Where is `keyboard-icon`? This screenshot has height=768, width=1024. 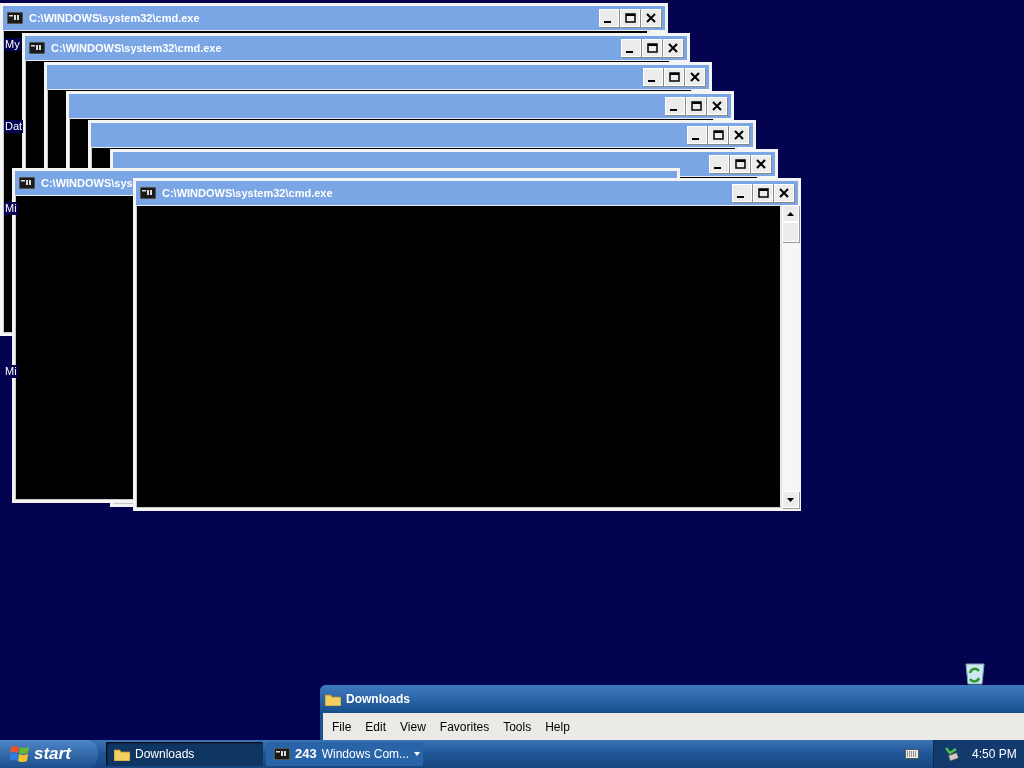
keyboard-icon is located at coordinates (912, 754).